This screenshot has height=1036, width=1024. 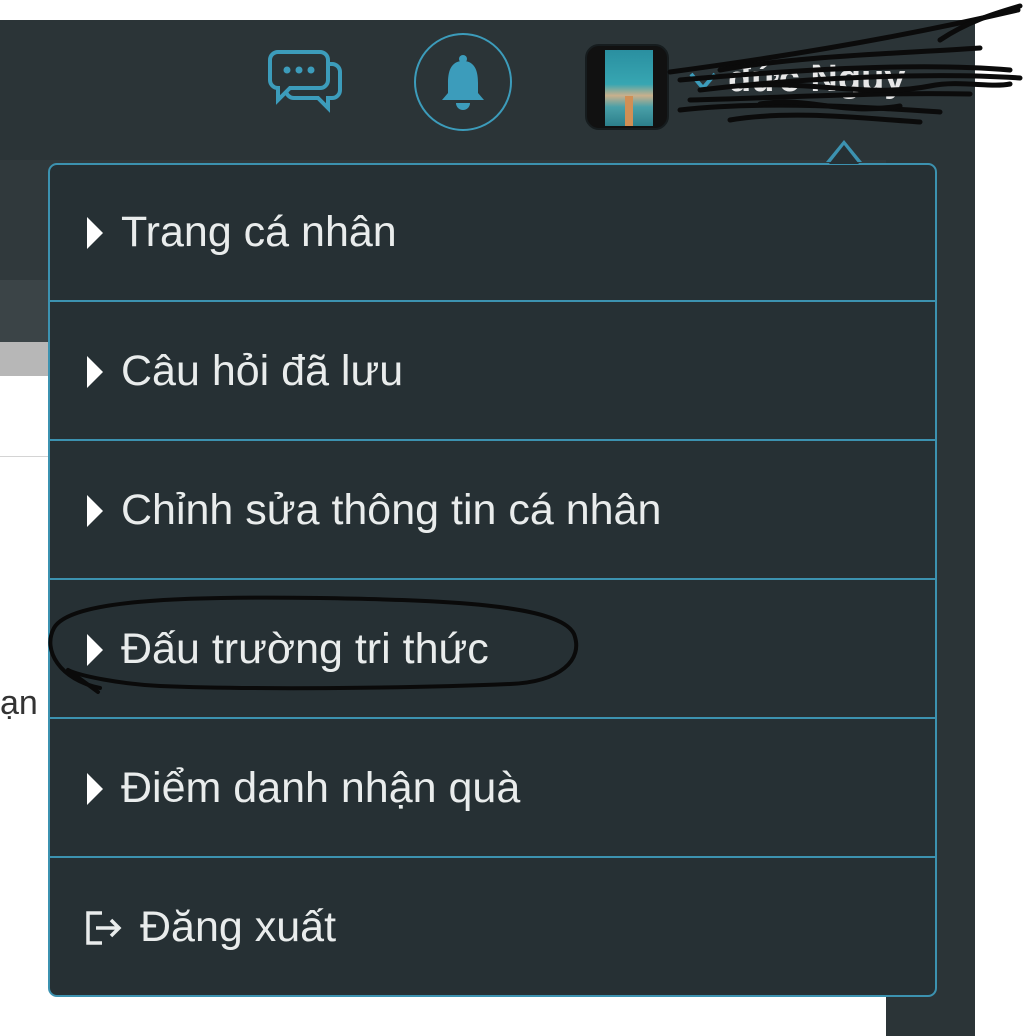 I want to click on menu-item-profile: Trang cá nhân, so click(x=492, y=233).